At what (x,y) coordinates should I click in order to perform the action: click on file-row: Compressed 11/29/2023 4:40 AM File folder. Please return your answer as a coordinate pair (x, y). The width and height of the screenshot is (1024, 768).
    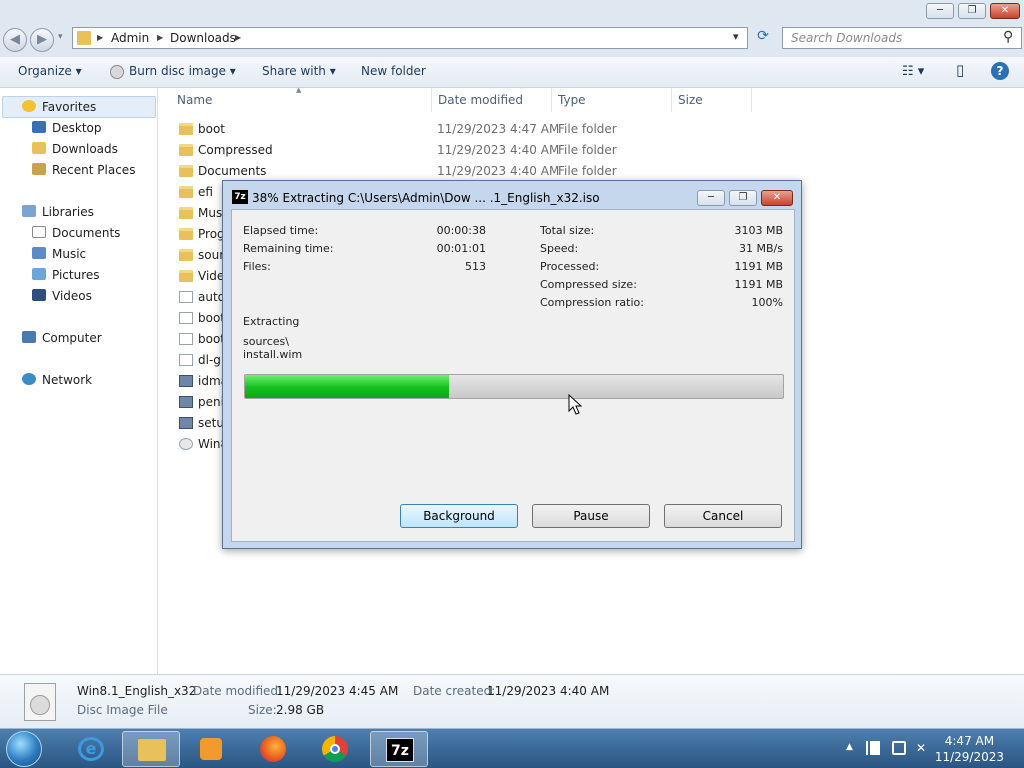
    Looking at the image, I should click on (466, 150).